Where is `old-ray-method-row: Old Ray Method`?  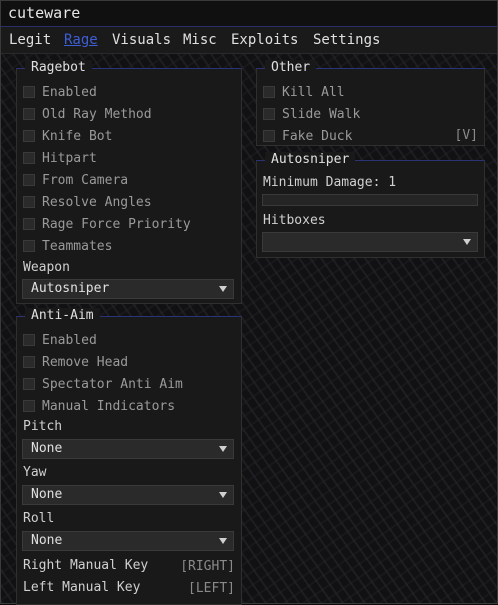 old-ray-method-row: Old Ray Method is located at coordinates (87, 114).